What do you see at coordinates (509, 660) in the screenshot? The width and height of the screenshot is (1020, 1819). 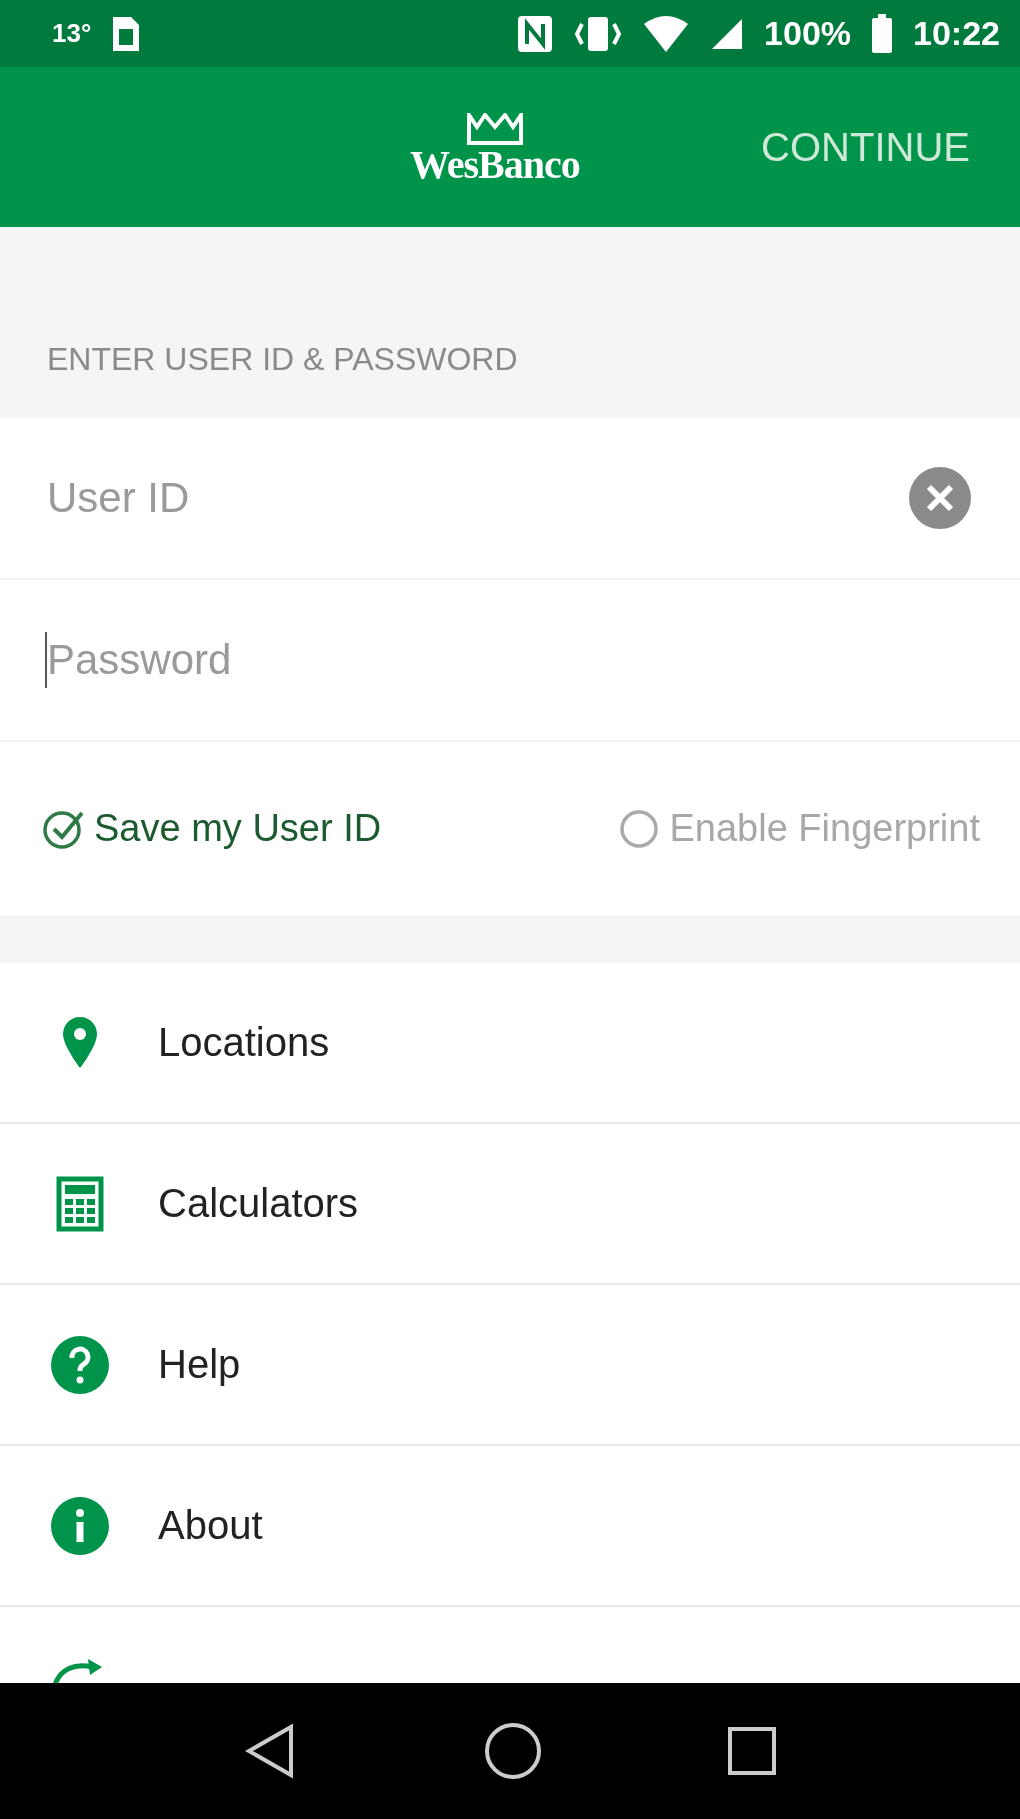 I see `input-field: Password` at bounding box center [509, 660].